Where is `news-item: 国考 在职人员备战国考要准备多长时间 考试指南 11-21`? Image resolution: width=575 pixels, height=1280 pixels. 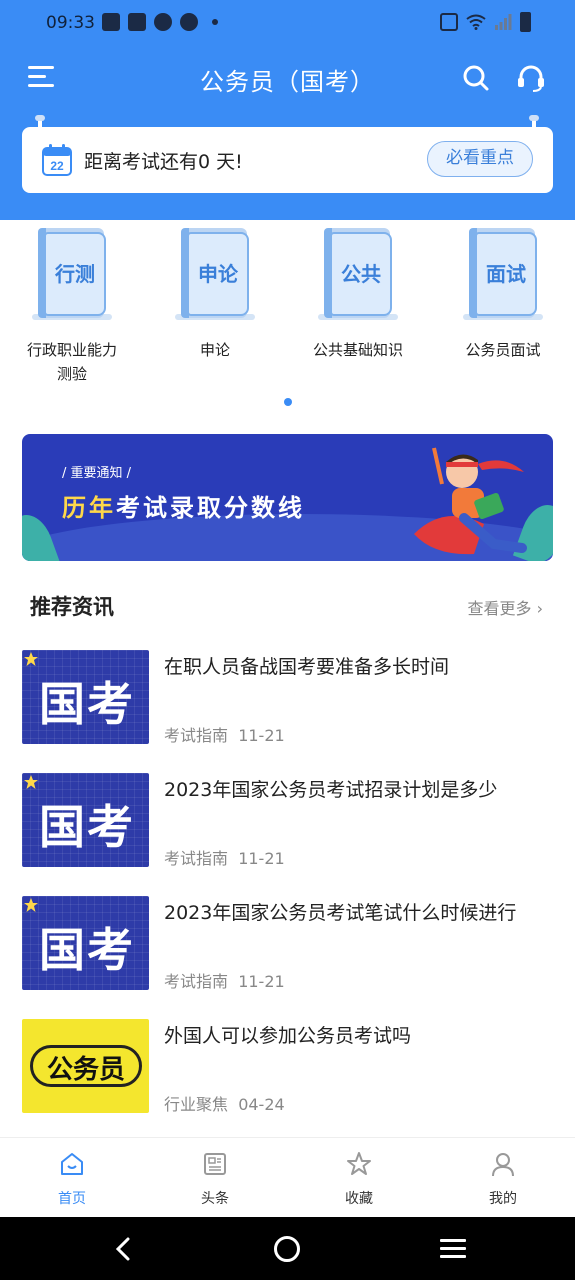
news-item: 国考 在职人员备战国考要准备多长时间 考试指南 11-21 is located at coordinates (287, 697).